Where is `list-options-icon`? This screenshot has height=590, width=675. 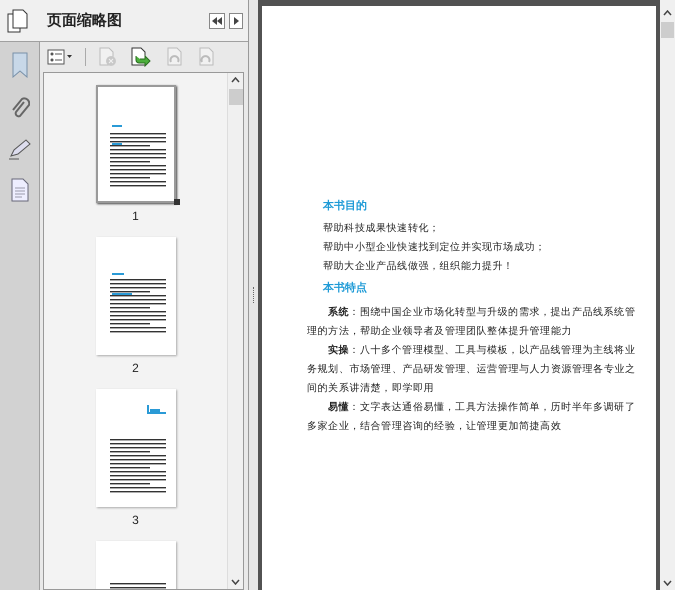 list-options-icon is located at coordinates (60, 57).